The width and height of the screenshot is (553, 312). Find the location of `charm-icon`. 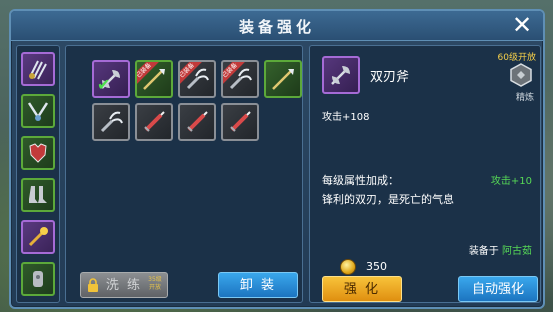

charm-icon is located at coordinates (38, 279).